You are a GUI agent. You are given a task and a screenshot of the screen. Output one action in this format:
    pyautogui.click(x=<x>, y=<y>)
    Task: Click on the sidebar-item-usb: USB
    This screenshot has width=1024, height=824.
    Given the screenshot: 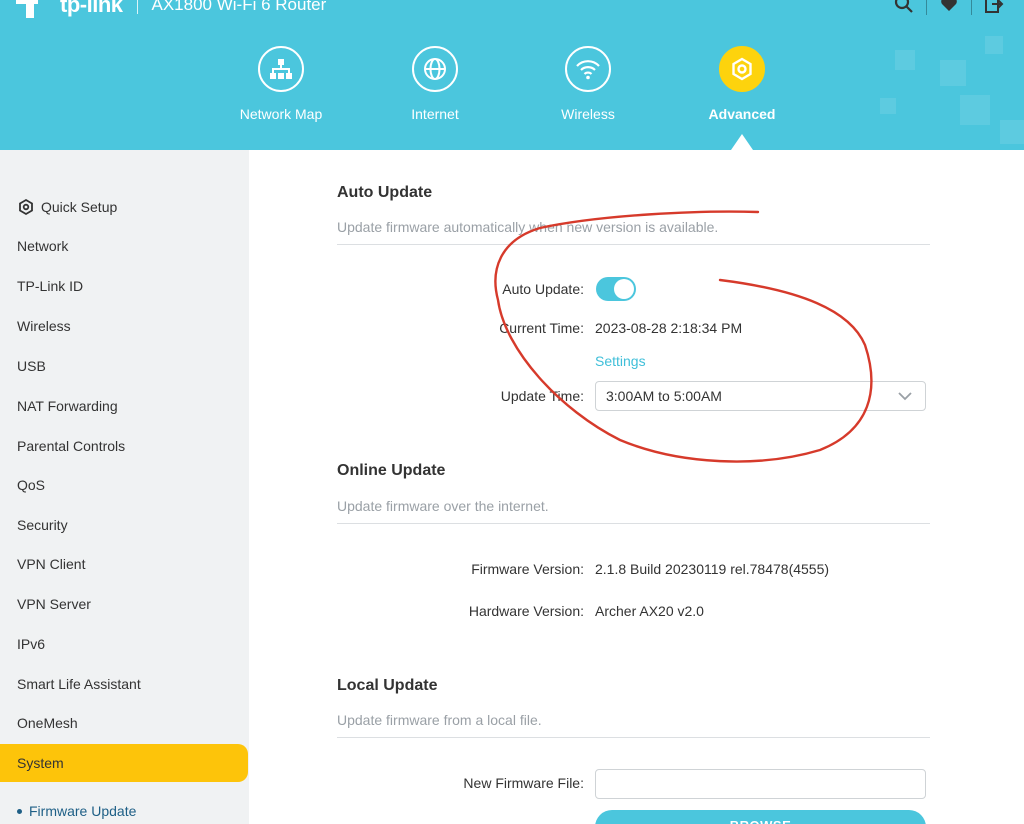 What is the action you would take?
    pyautogui.click(x=124, y=366)
    